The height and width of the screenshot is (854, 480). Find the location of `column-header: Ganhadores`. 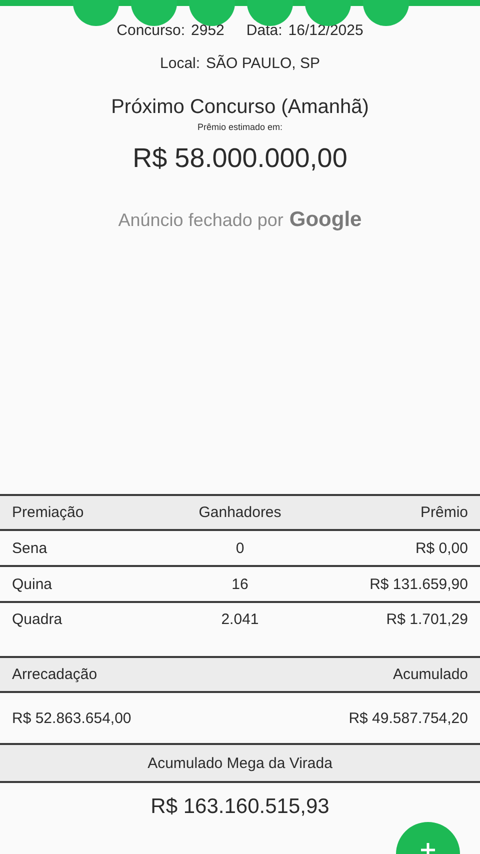

column-header: Ganhadores is located at coordinates (240, 512).